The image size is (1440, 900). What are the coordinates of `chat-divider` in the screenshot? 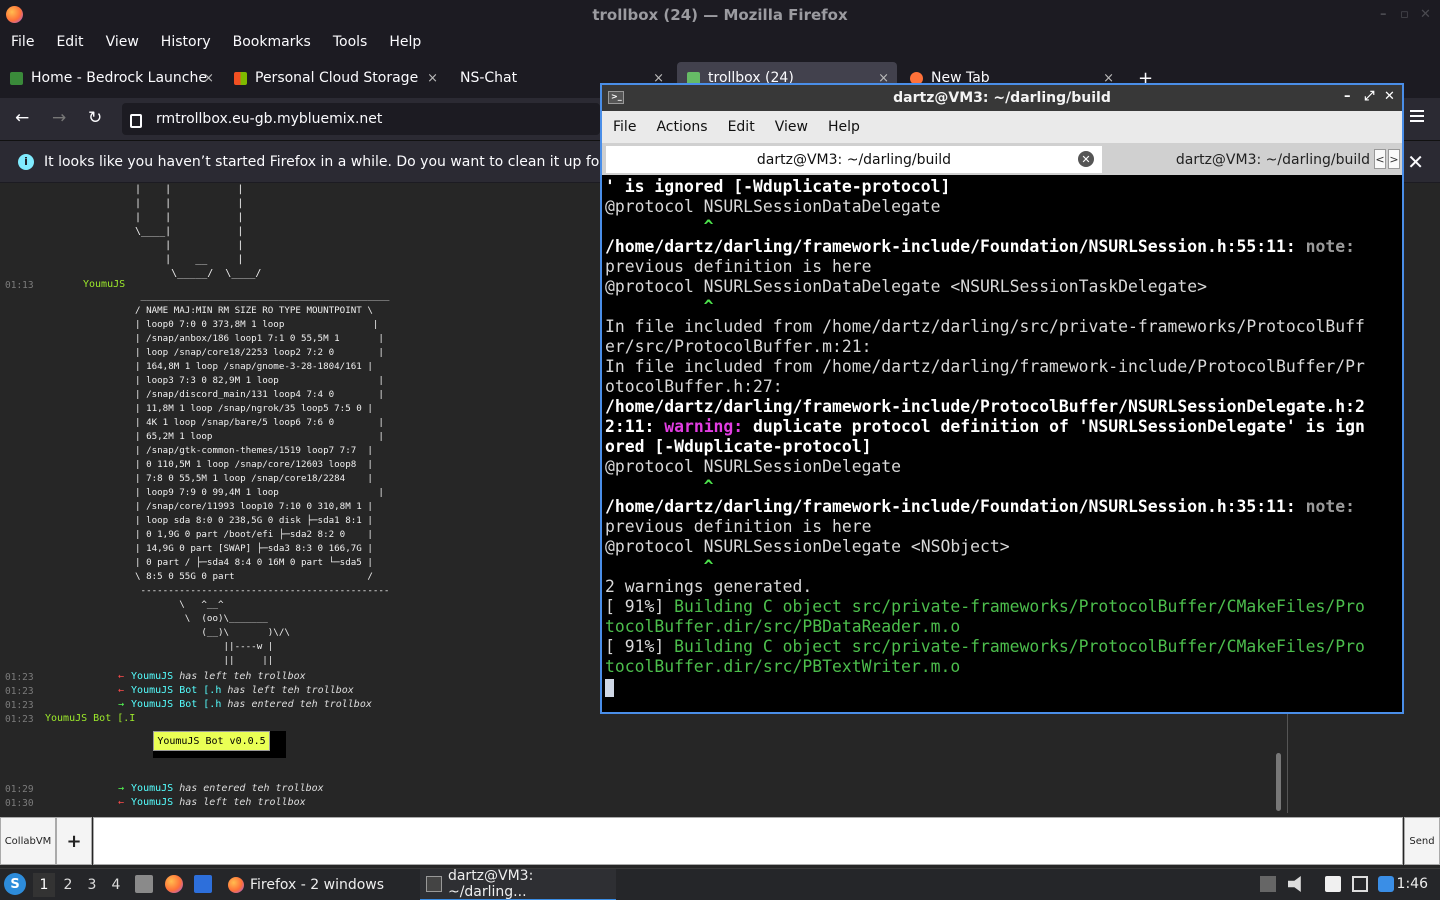 It's located at (1287, 763).